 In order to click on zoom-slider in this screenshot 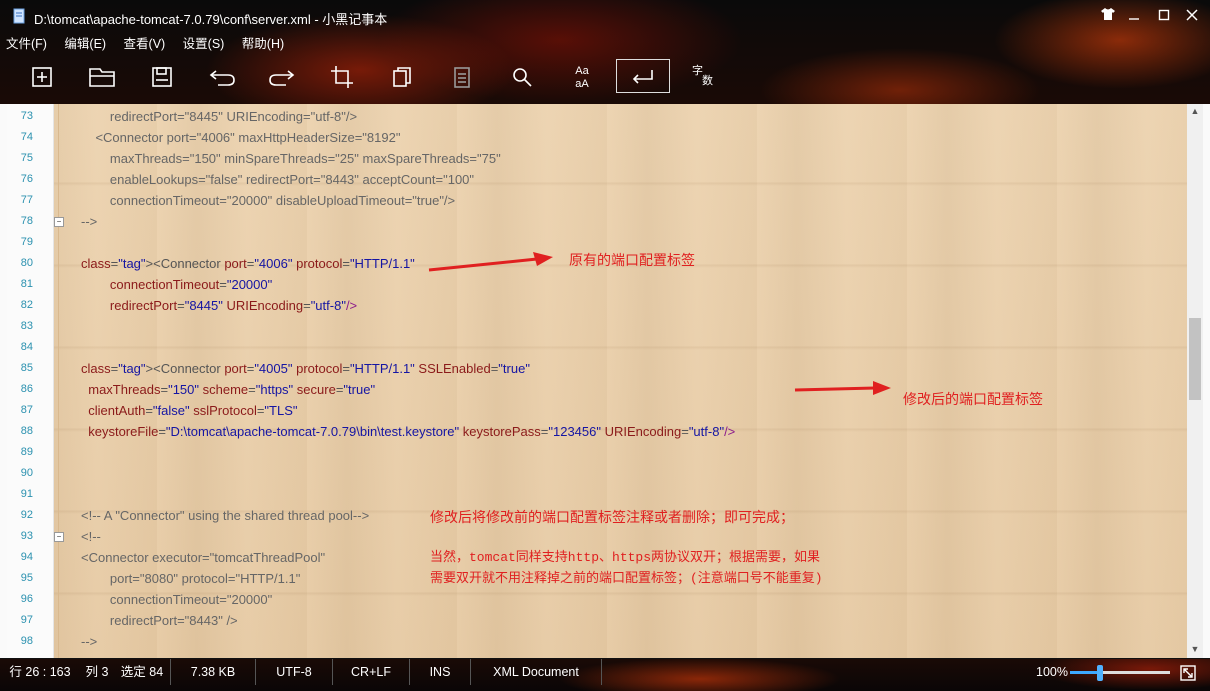, I will do `click(1120, 673)`.